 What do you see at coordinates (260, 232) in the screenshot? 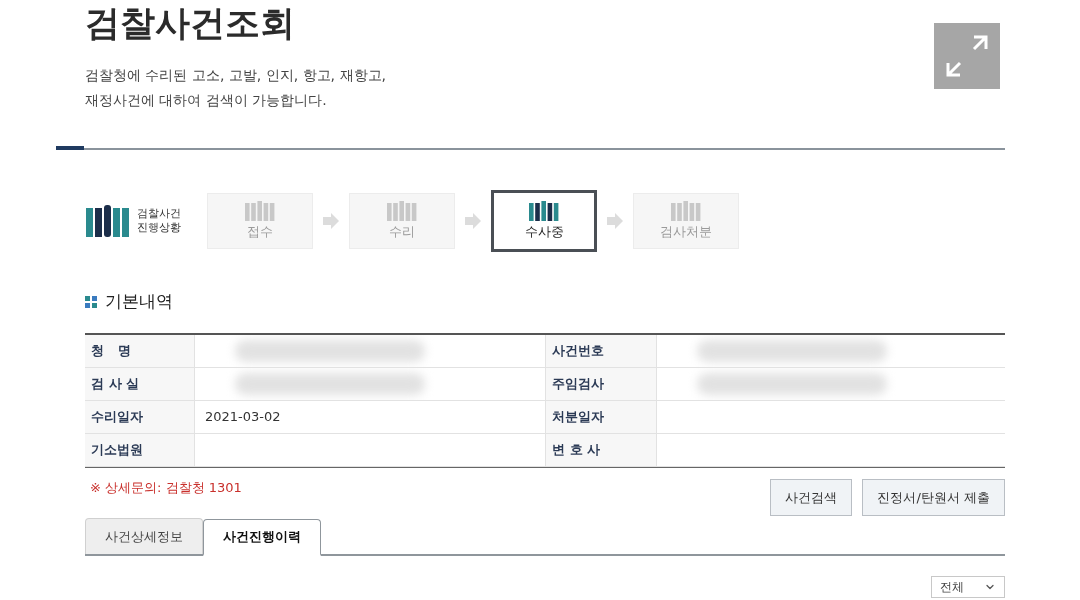
I see `step-label: 접수` at bounding box center [260, 232].